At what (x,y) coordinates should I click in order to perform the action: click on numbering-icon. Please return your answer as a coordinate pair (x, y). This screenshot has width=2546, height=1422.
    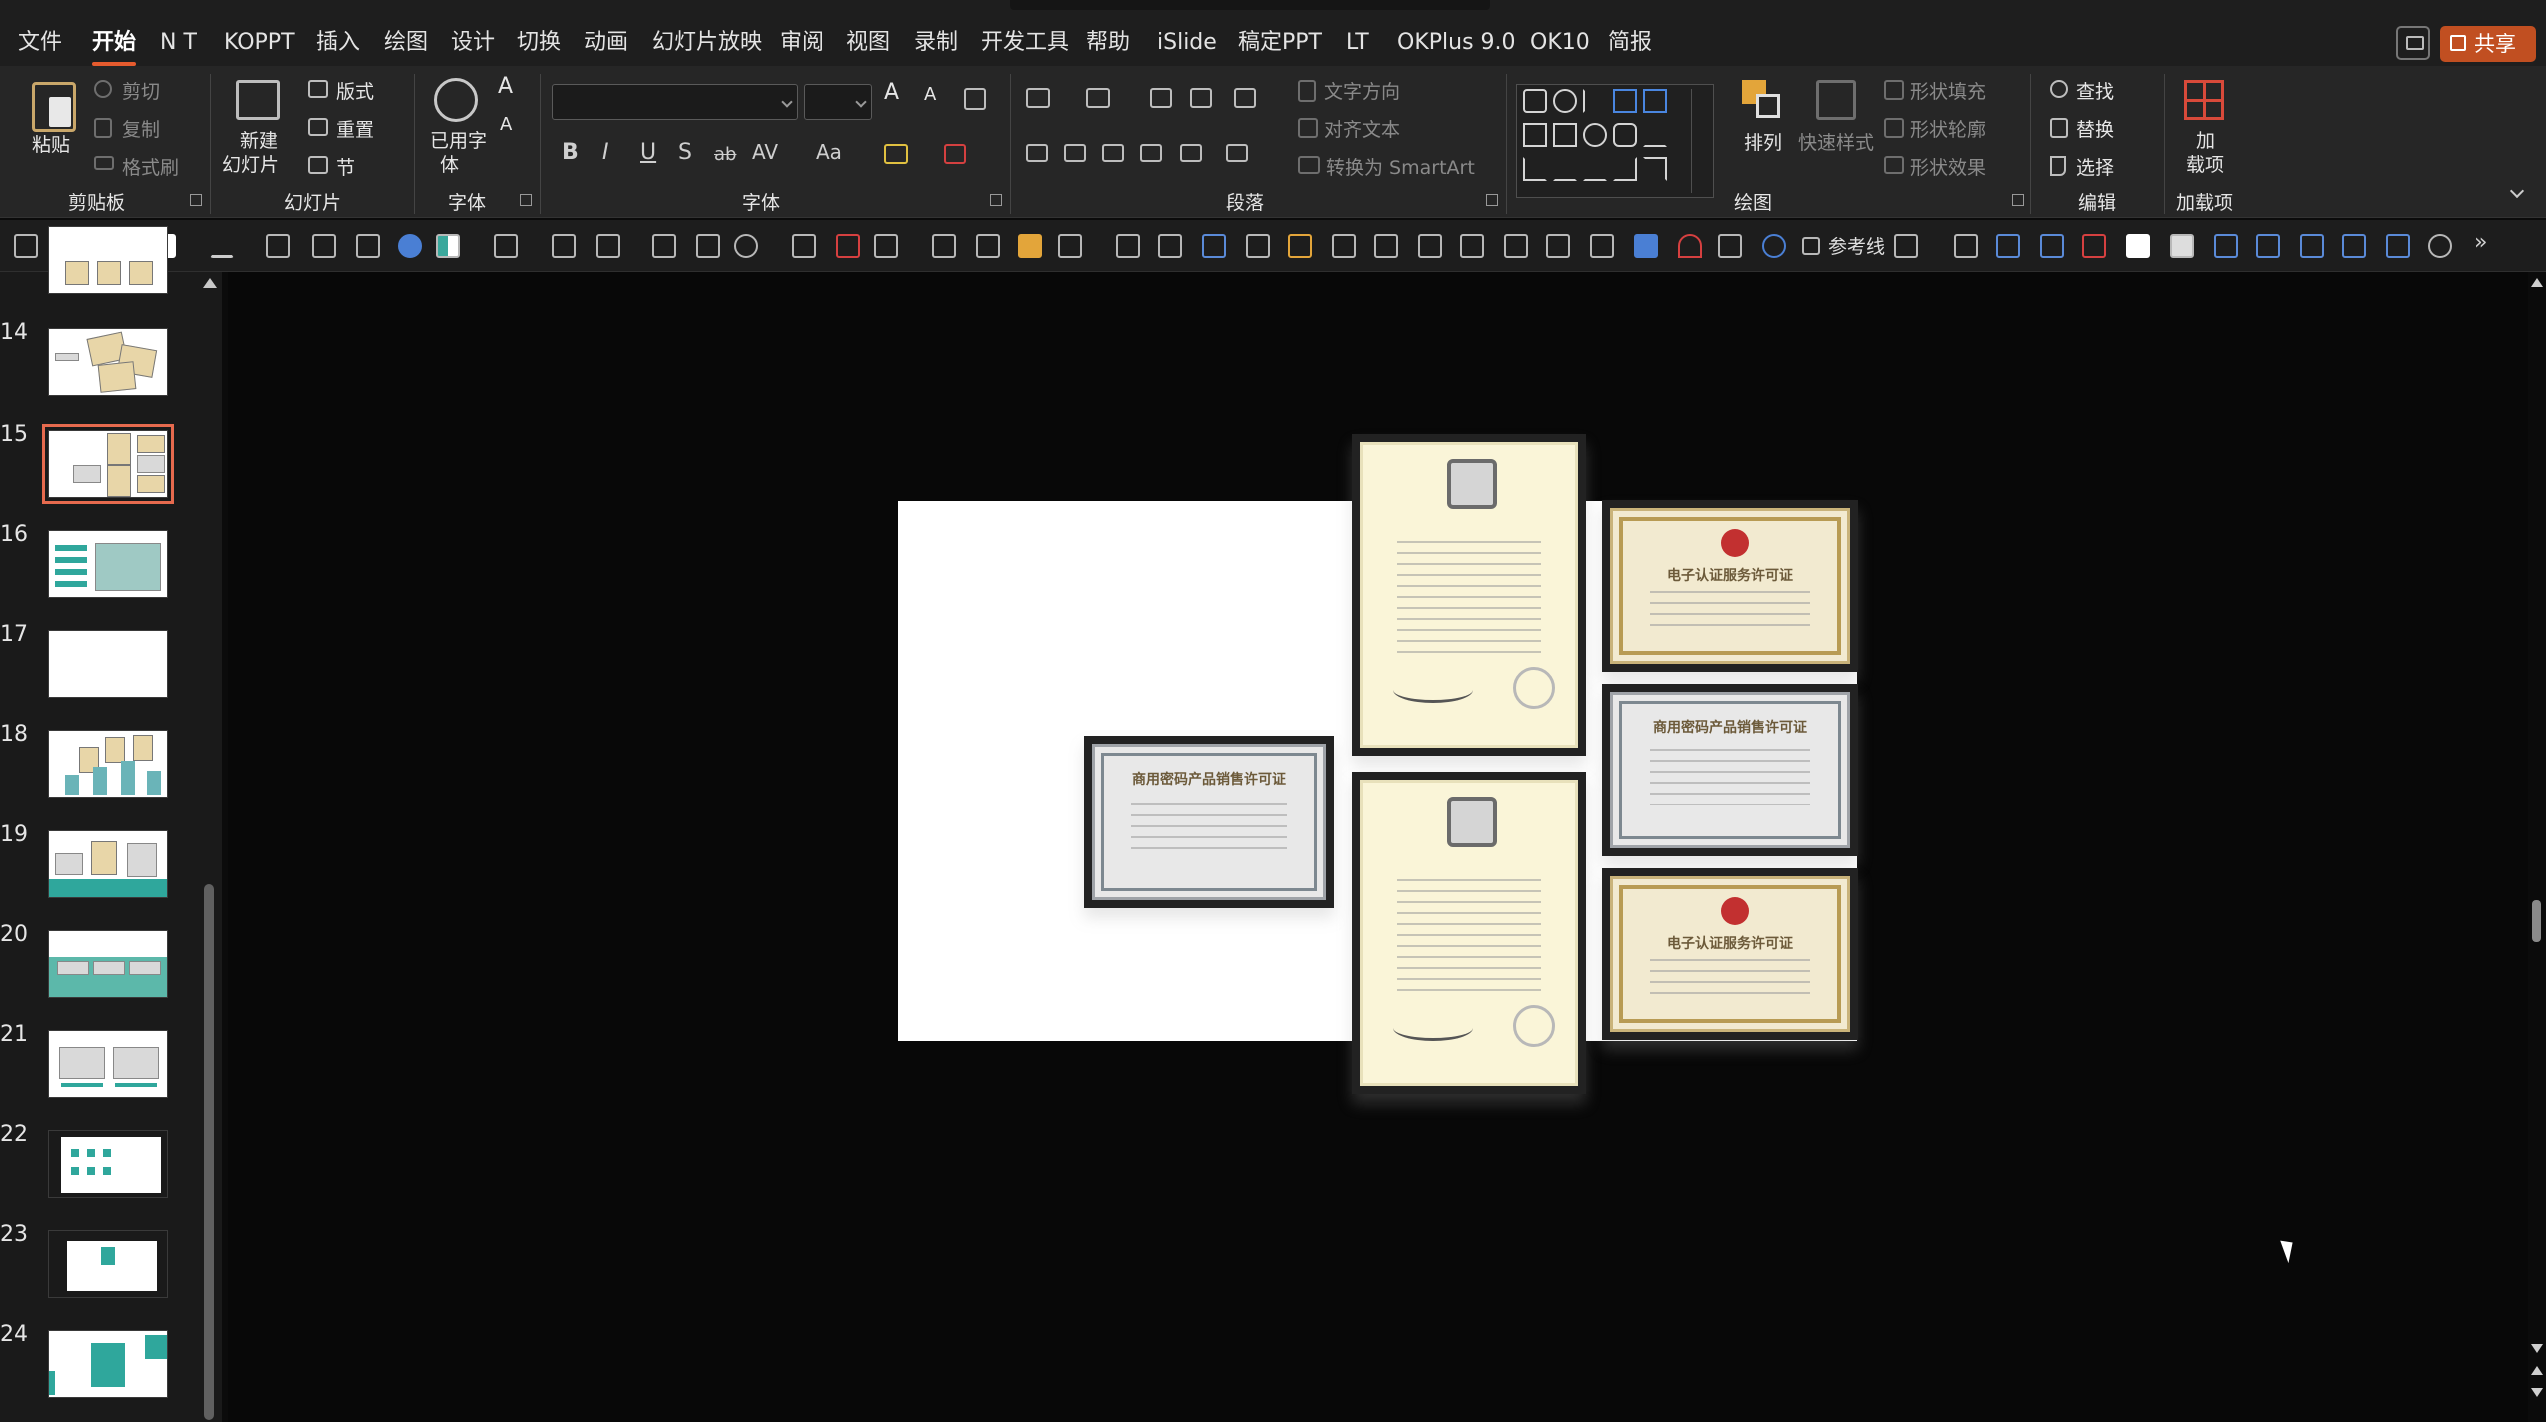
    Looking at the image, I should click on (1098, 98).